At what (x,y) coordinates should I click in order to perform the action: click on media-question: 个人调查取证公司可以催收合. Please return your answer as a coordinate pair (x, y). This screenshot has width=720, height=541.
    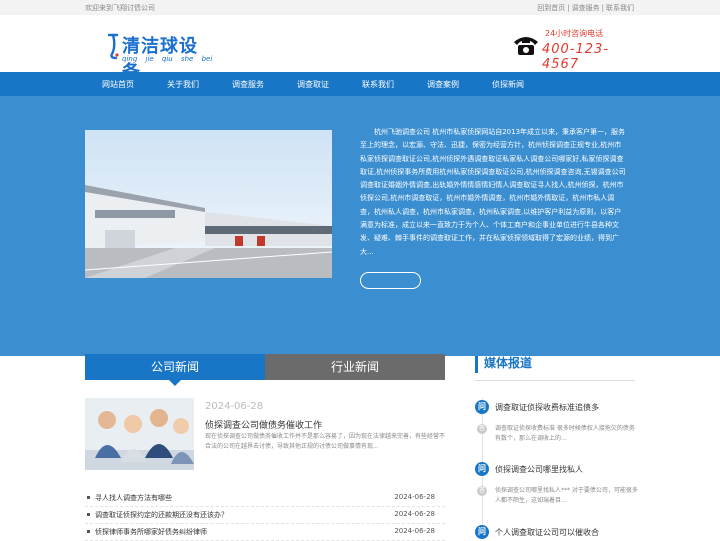
    Looking at the image, I should click on (547, 532).